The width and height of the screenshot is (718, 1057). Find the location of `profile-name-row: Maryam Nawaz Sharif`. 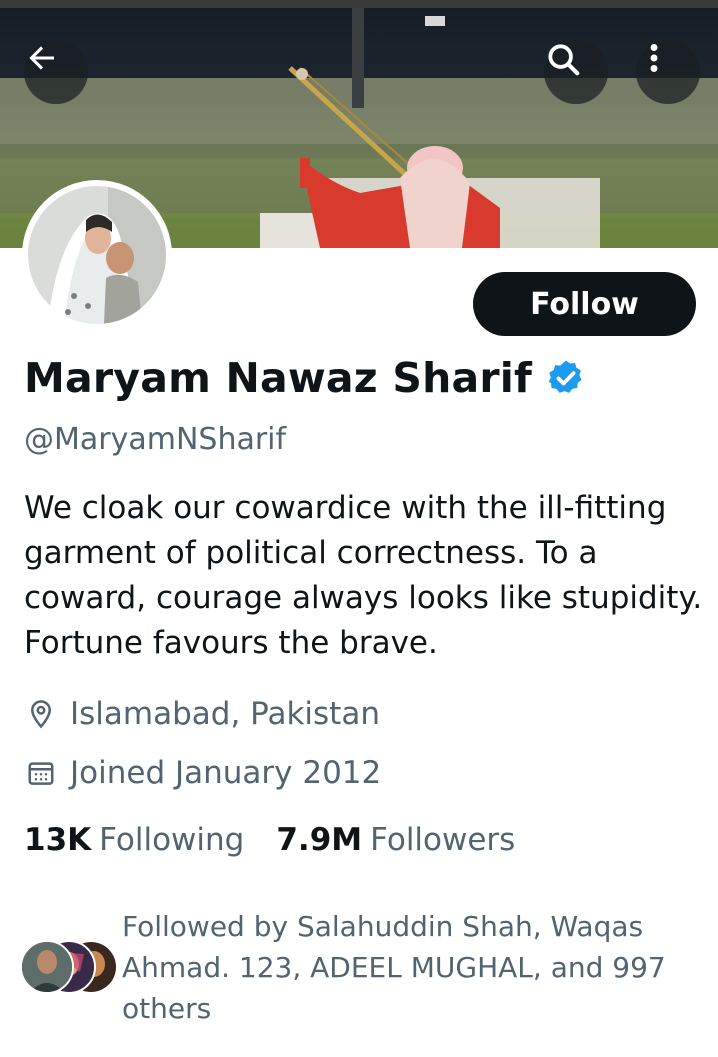

profile-name-row: Maryam Nawaz Sharif is located at coordinates (305, 378).